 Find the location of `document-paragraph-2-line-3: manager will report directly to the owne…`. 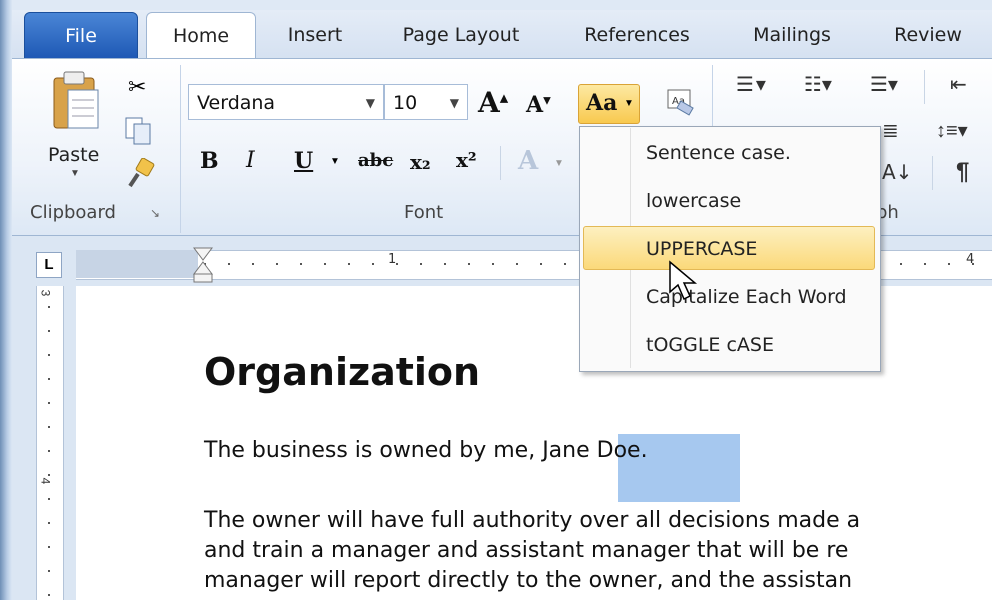

document-paragraph-2-line-3: manager will report directly to the owne… is located at coordinates (528, 580).